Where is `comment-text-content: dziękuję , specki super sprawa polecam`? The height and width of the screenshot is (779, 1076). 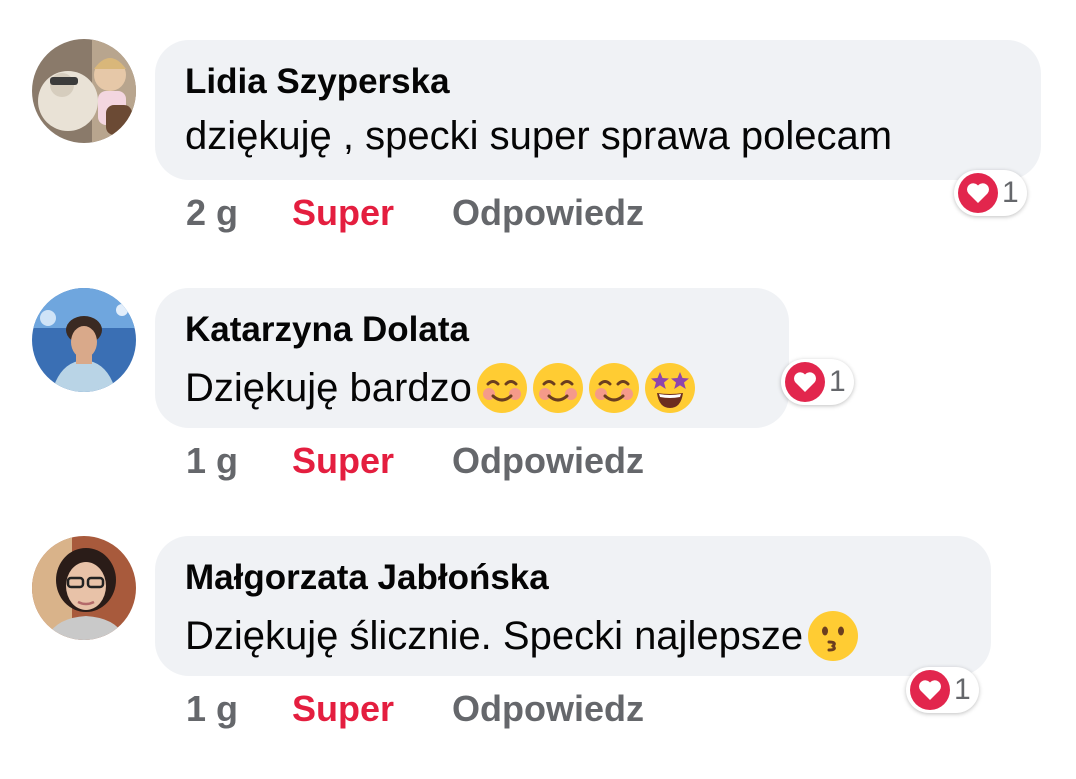
comment-text-content: dziękuję , specki super sprawa polecam is located at coordinates (539, 136).